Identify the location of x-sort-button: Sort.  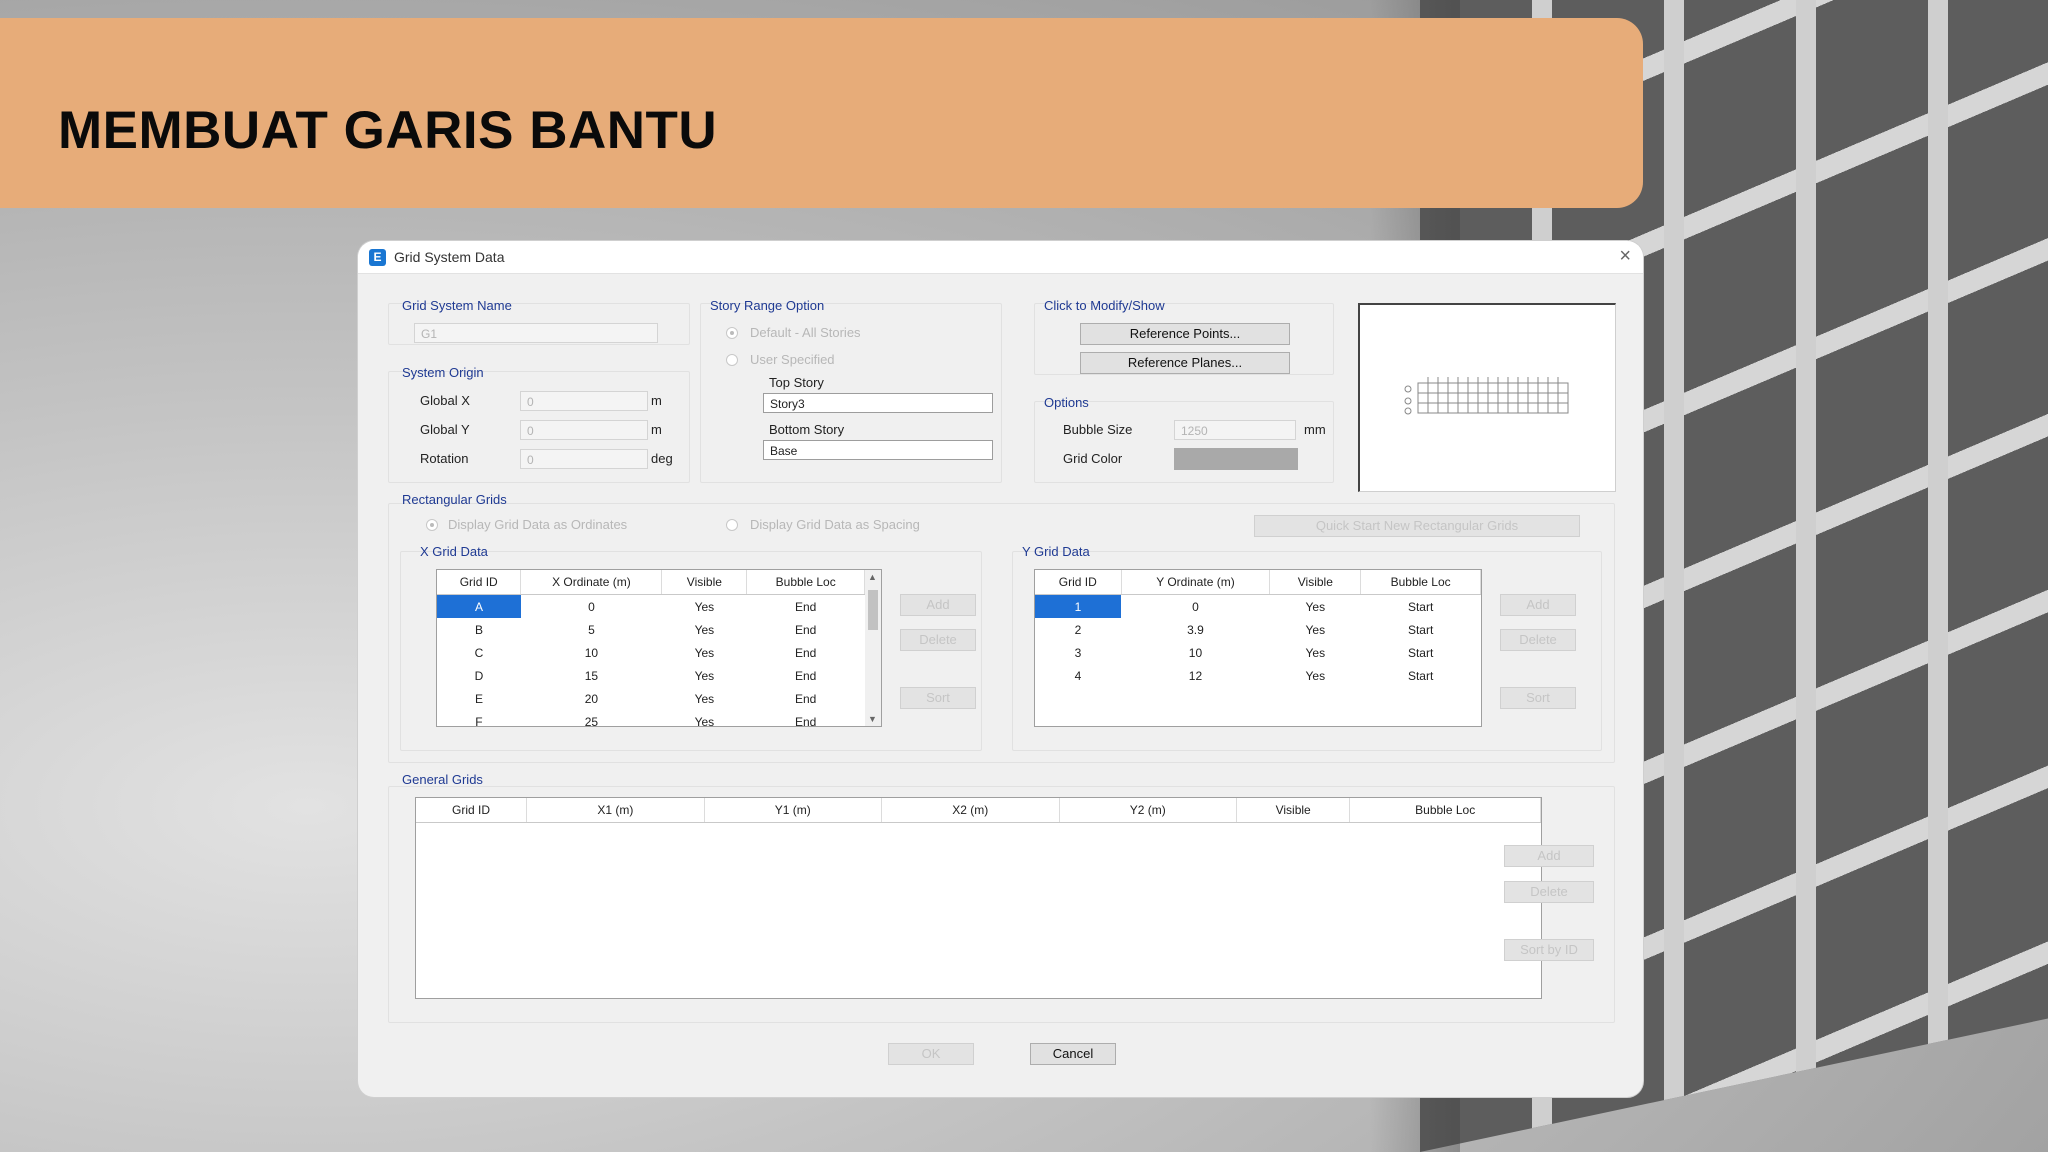
(938, 698).